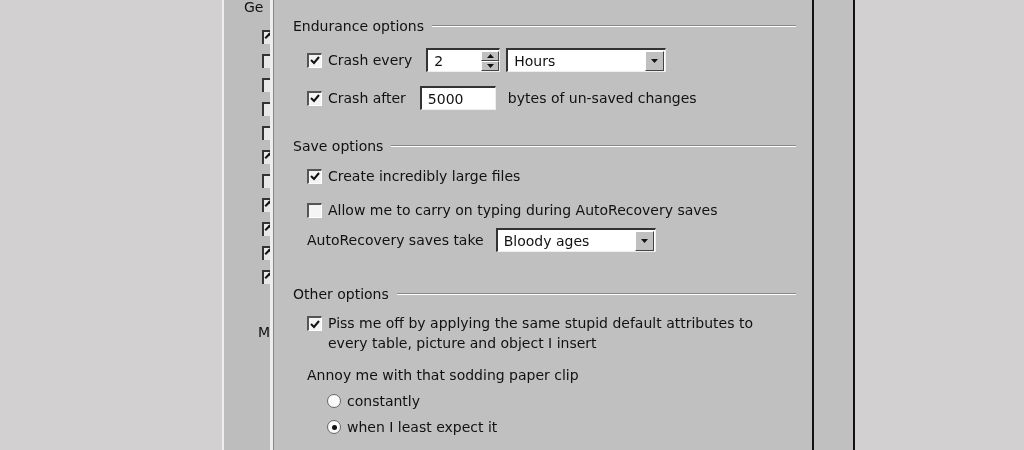 Image resolution: width=1024 pixels, height=450 pixels. Describe the element at coordinates (541, 333) in the screenshot. I see `checkbox-label: Piss me off by applying the same stupid default attributes to every table, picture and object I insert` at that location.